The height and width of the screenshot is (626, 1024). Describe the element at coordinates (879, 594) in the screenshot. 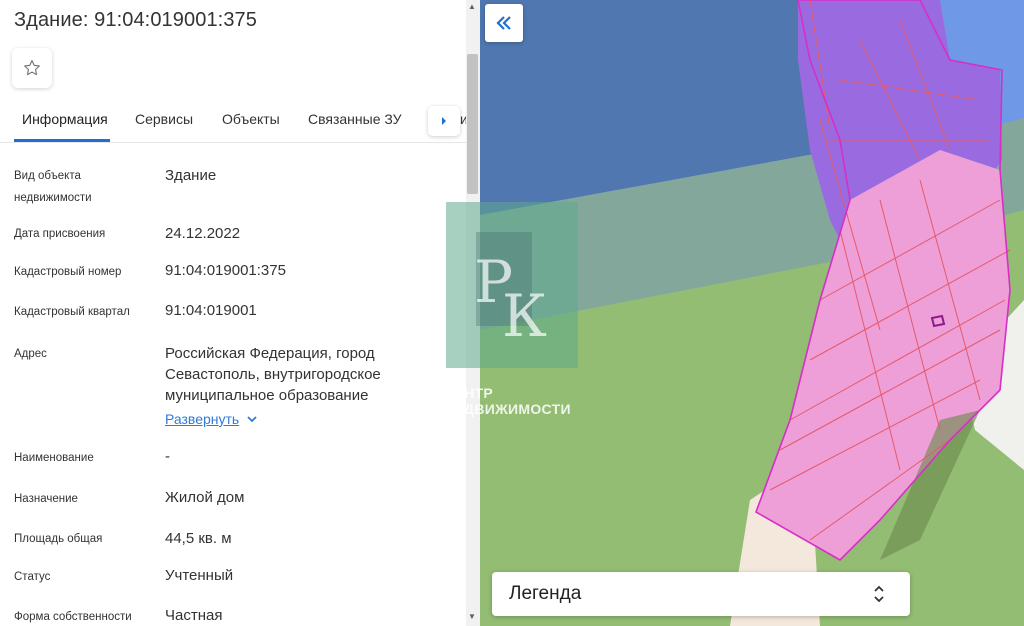

I see `chevron-up-down-icon` at that location.